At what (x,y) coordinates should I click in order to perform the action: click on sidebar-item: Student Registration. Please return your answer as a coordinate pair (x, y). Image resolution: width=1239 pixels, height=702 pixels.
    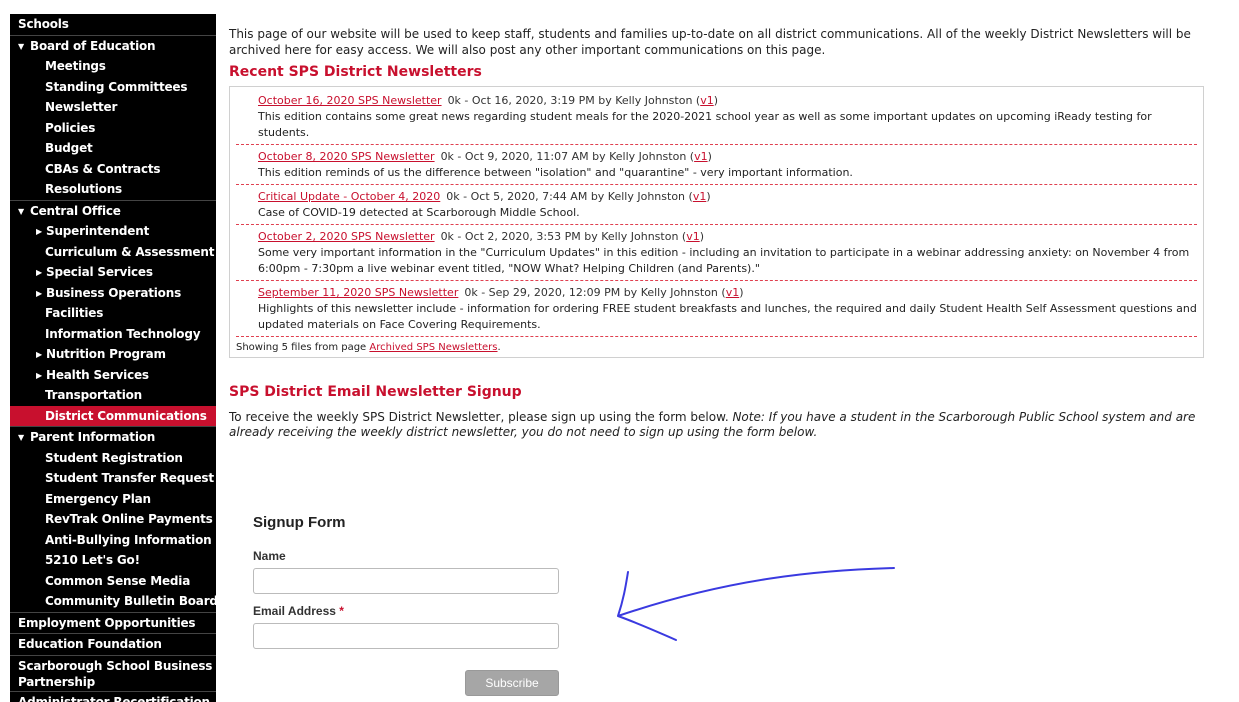
    Looking at the image, I should click on (113, 458).